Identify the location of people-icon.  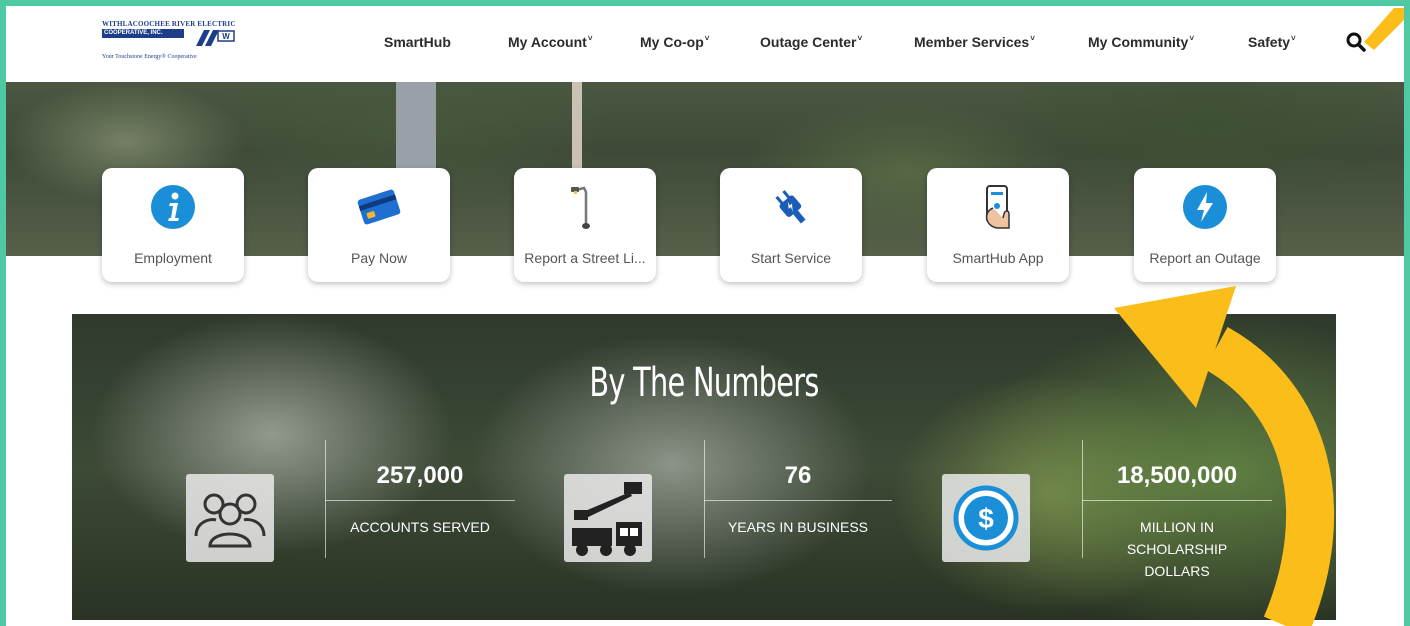
(230, 518).